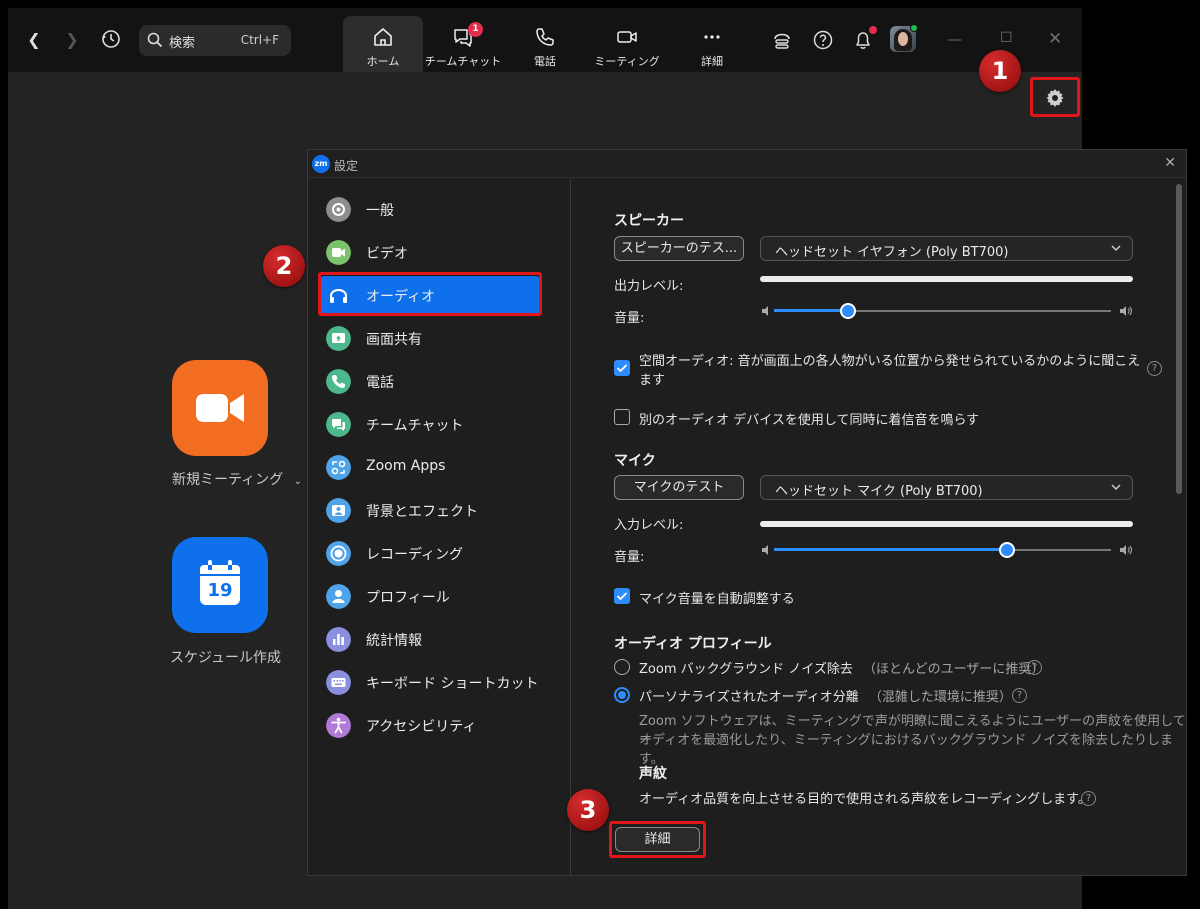  I want to click on separate-ringtone-checkbox, so click(622, 417).